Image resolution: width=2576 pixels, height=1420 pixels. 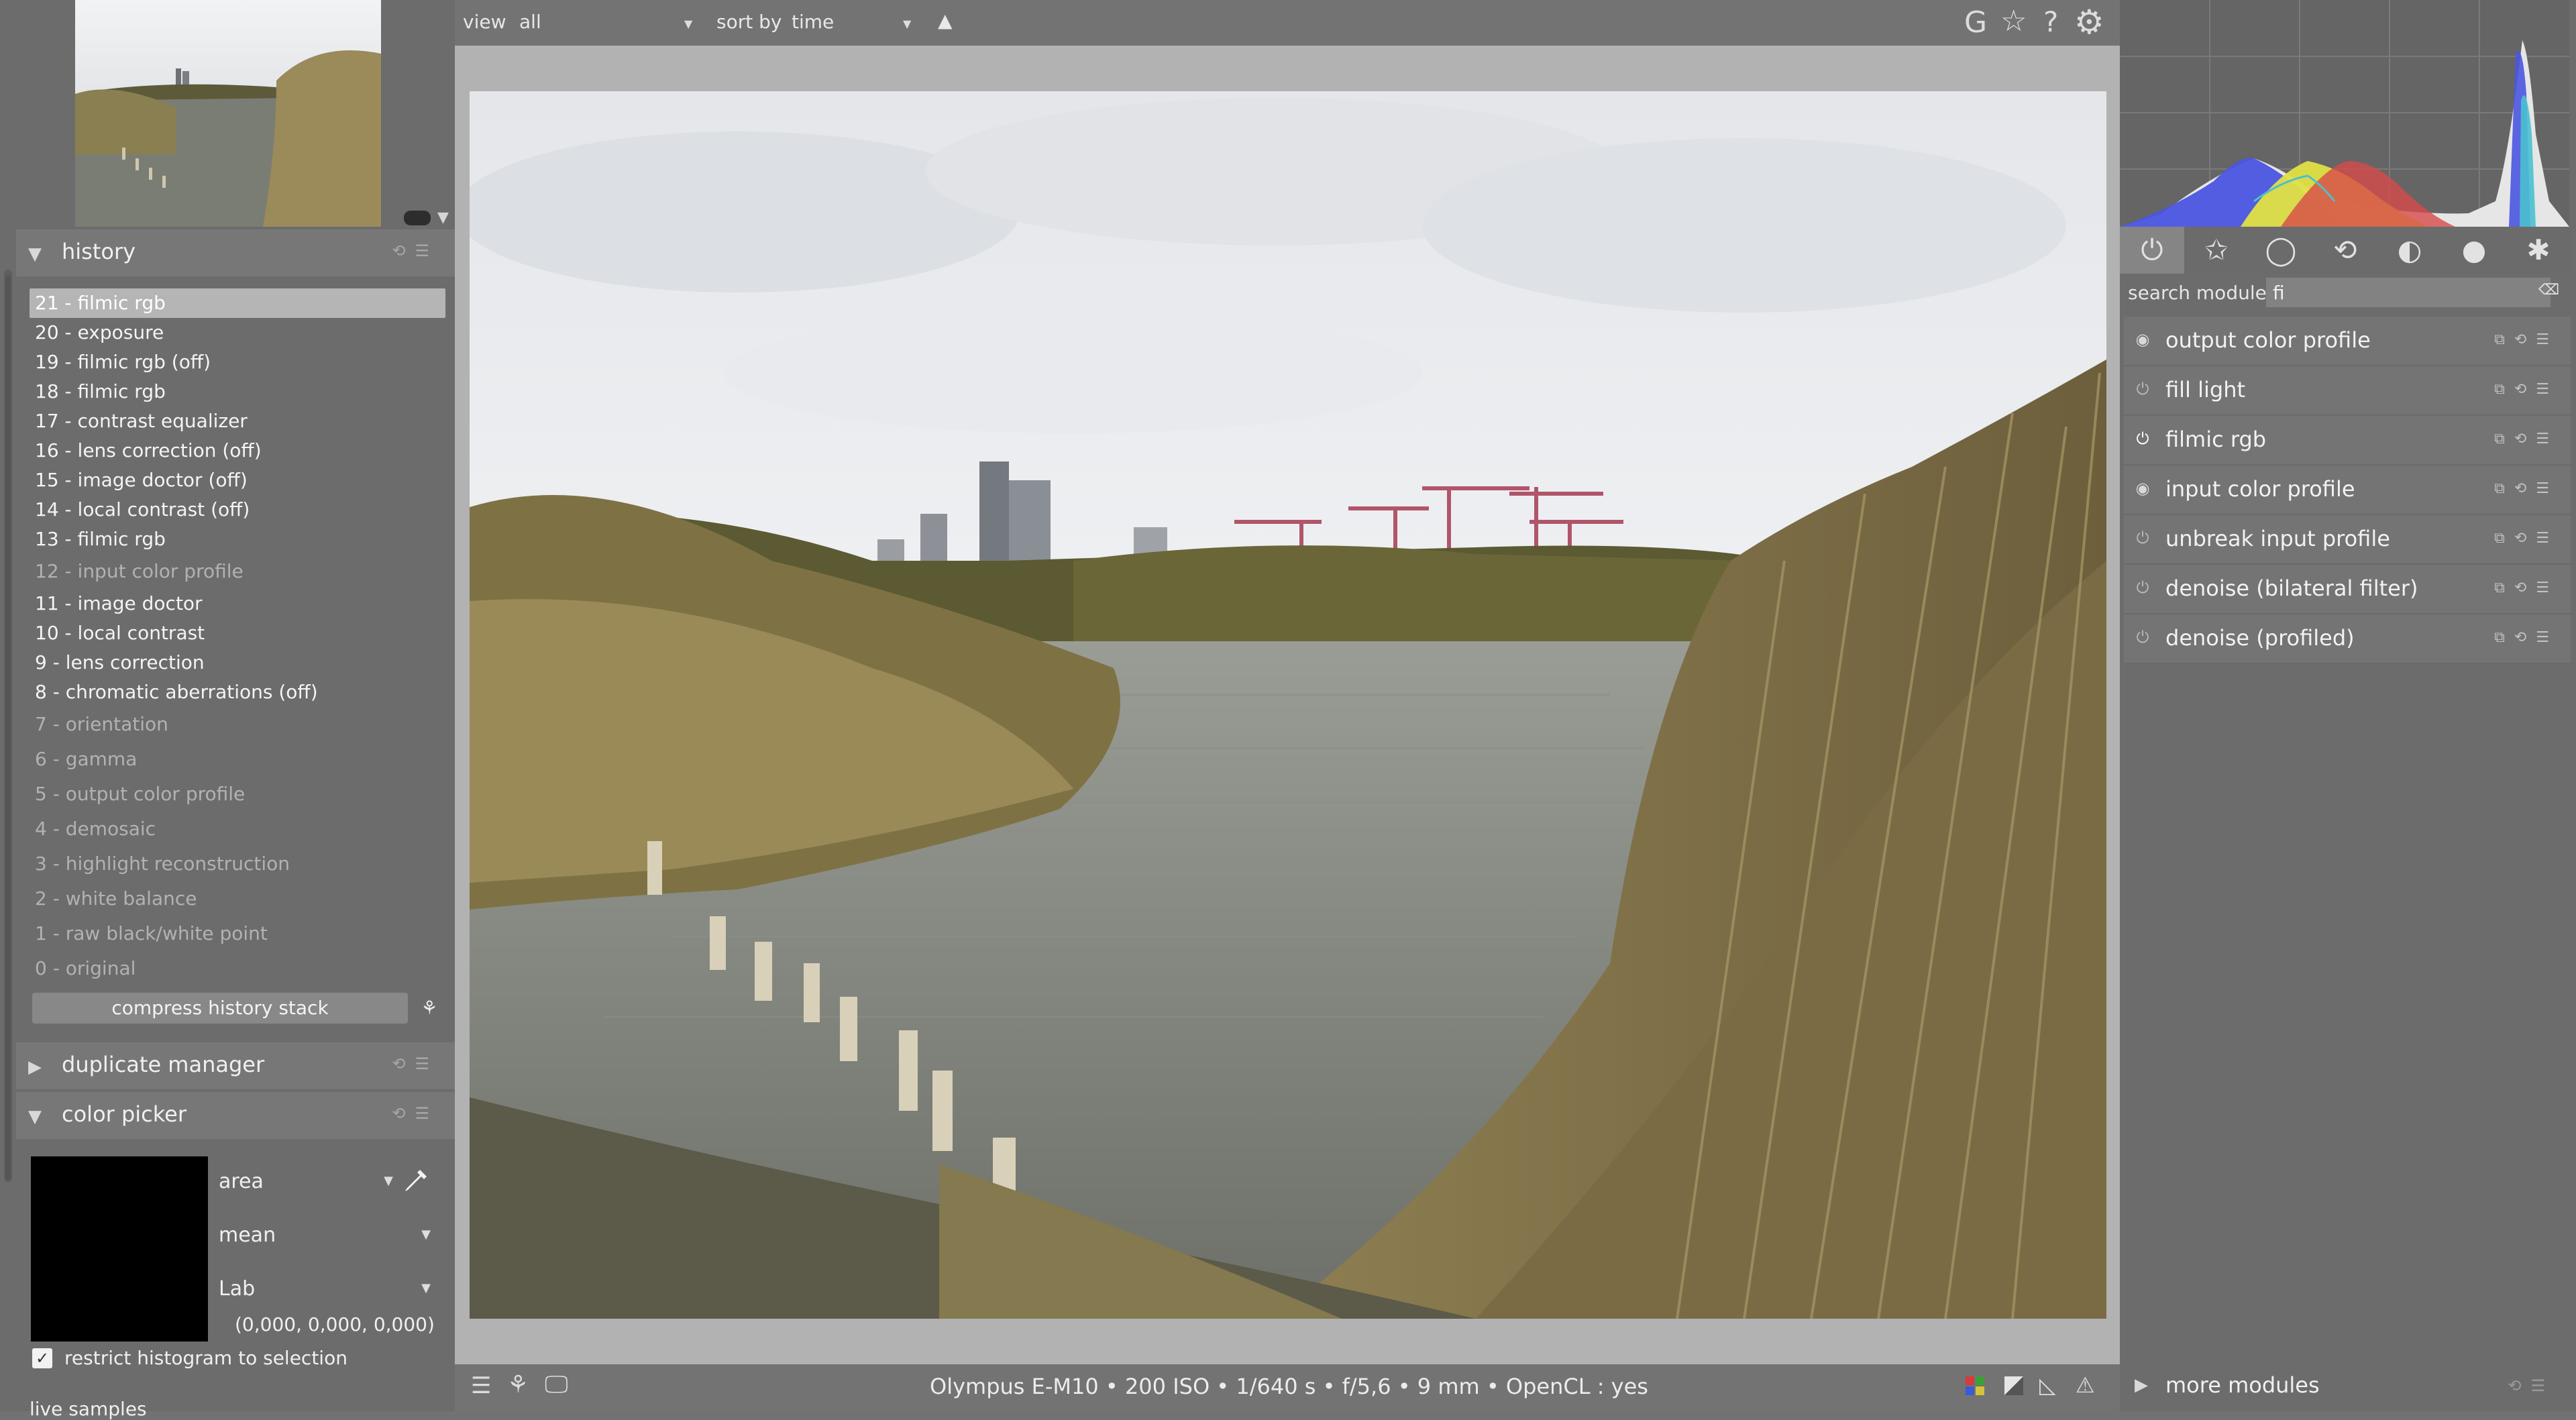 I want to click on navigation-thumbnail, so click(x=228, y=113).